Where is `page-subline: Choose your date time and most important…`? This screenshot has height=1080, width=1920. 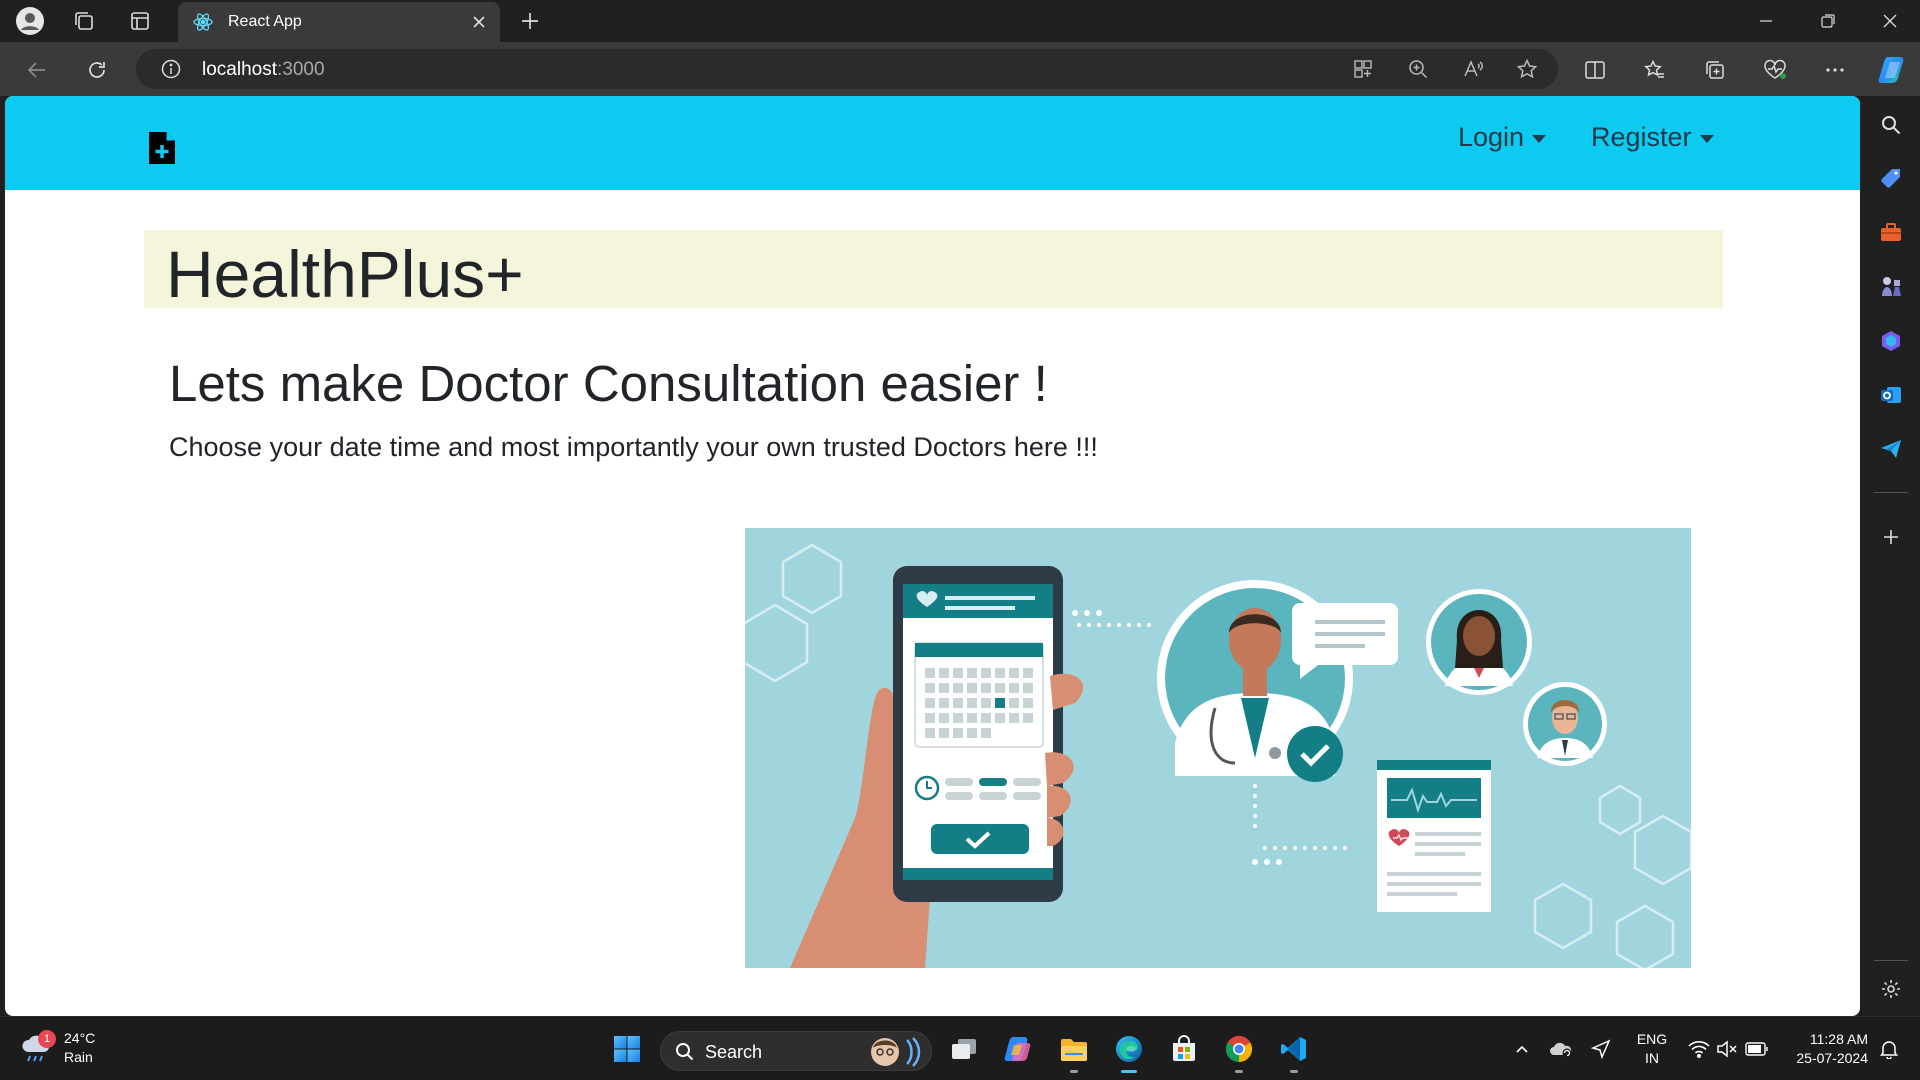 page-subline: Choose your date time and most important… is located at coordinates (633, 447).